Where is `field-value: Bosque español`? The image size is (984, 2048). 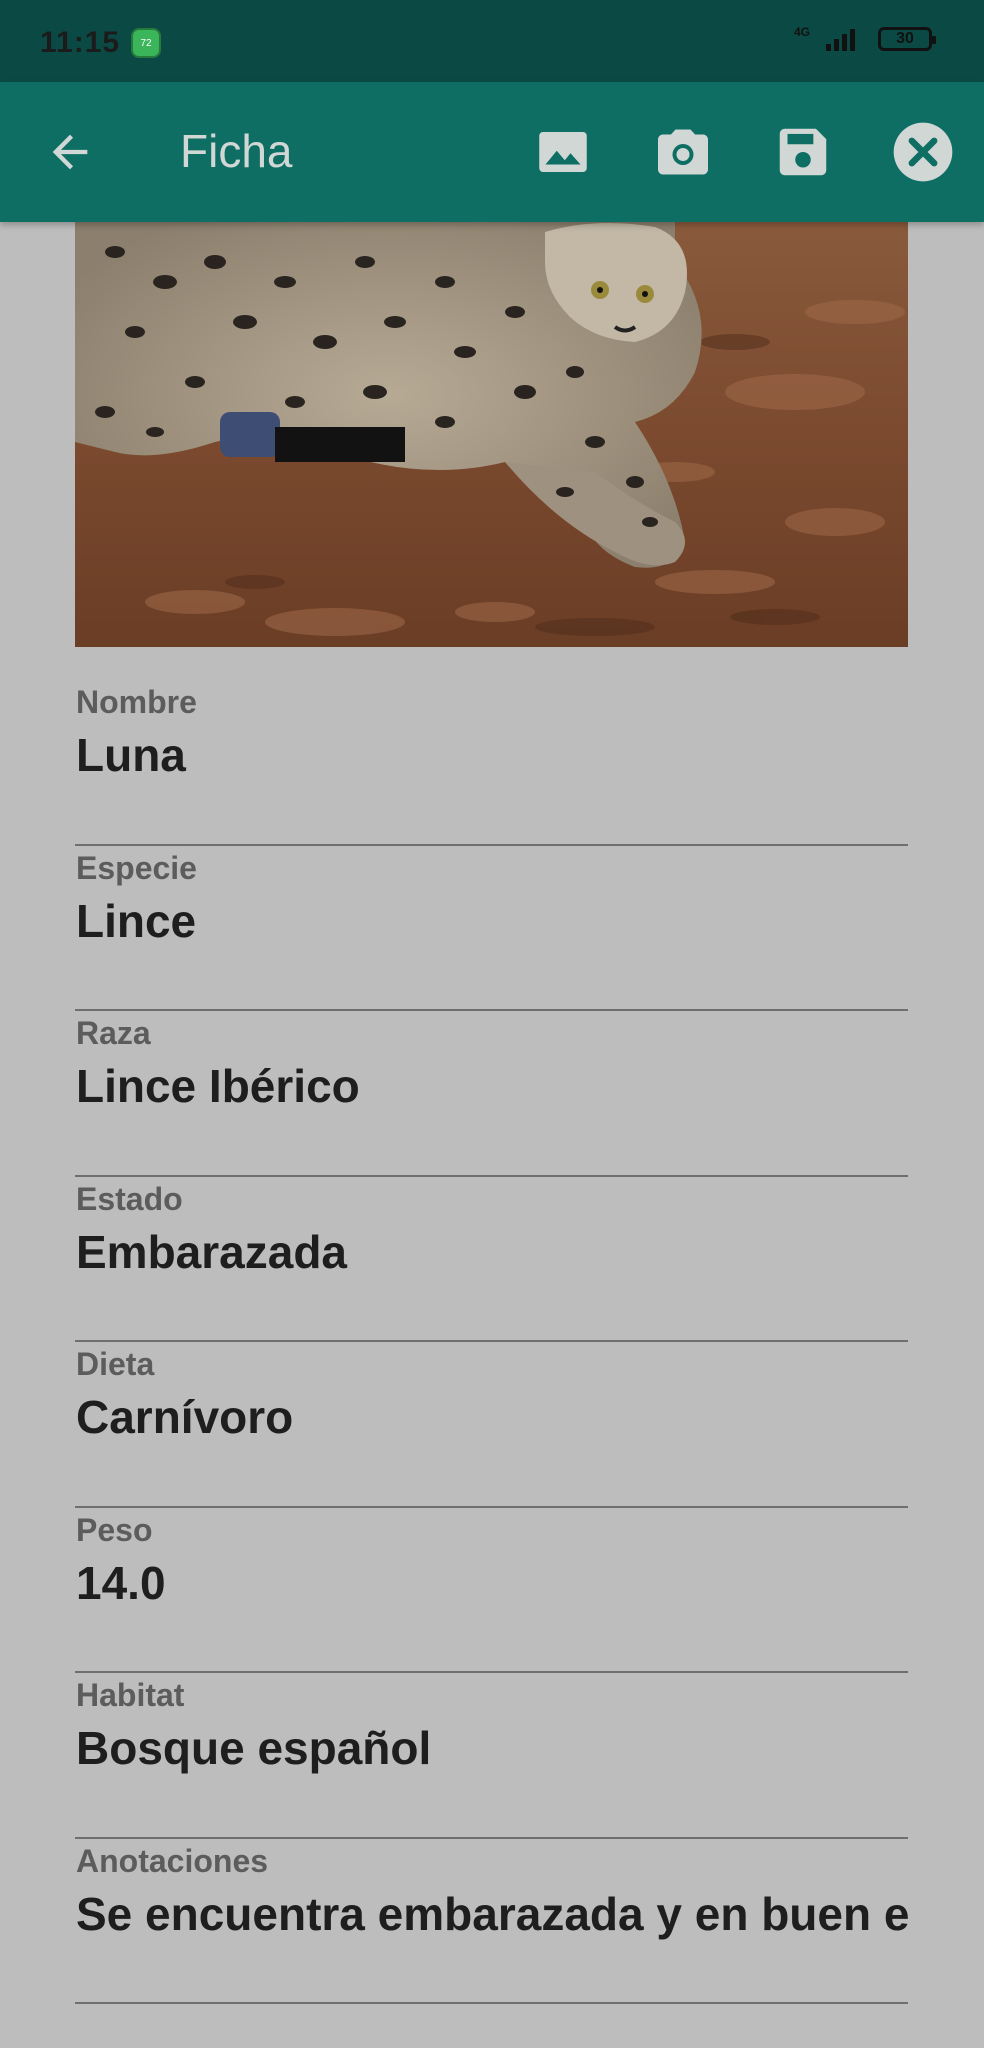
field-value: Bosque español is located at coordinates (492, 1748).